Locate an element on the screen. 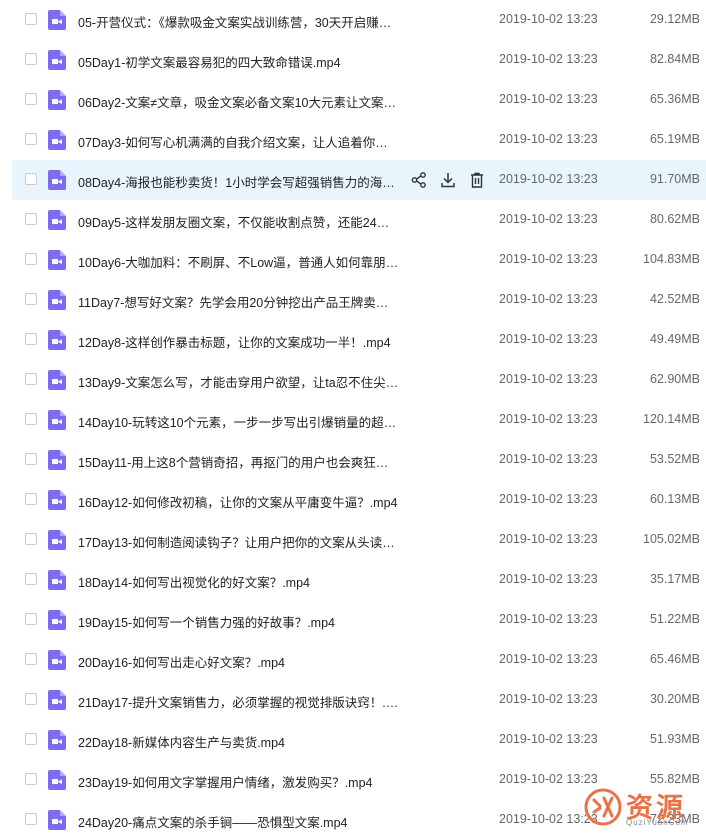  row-actions is located at coordinates (448, 180).